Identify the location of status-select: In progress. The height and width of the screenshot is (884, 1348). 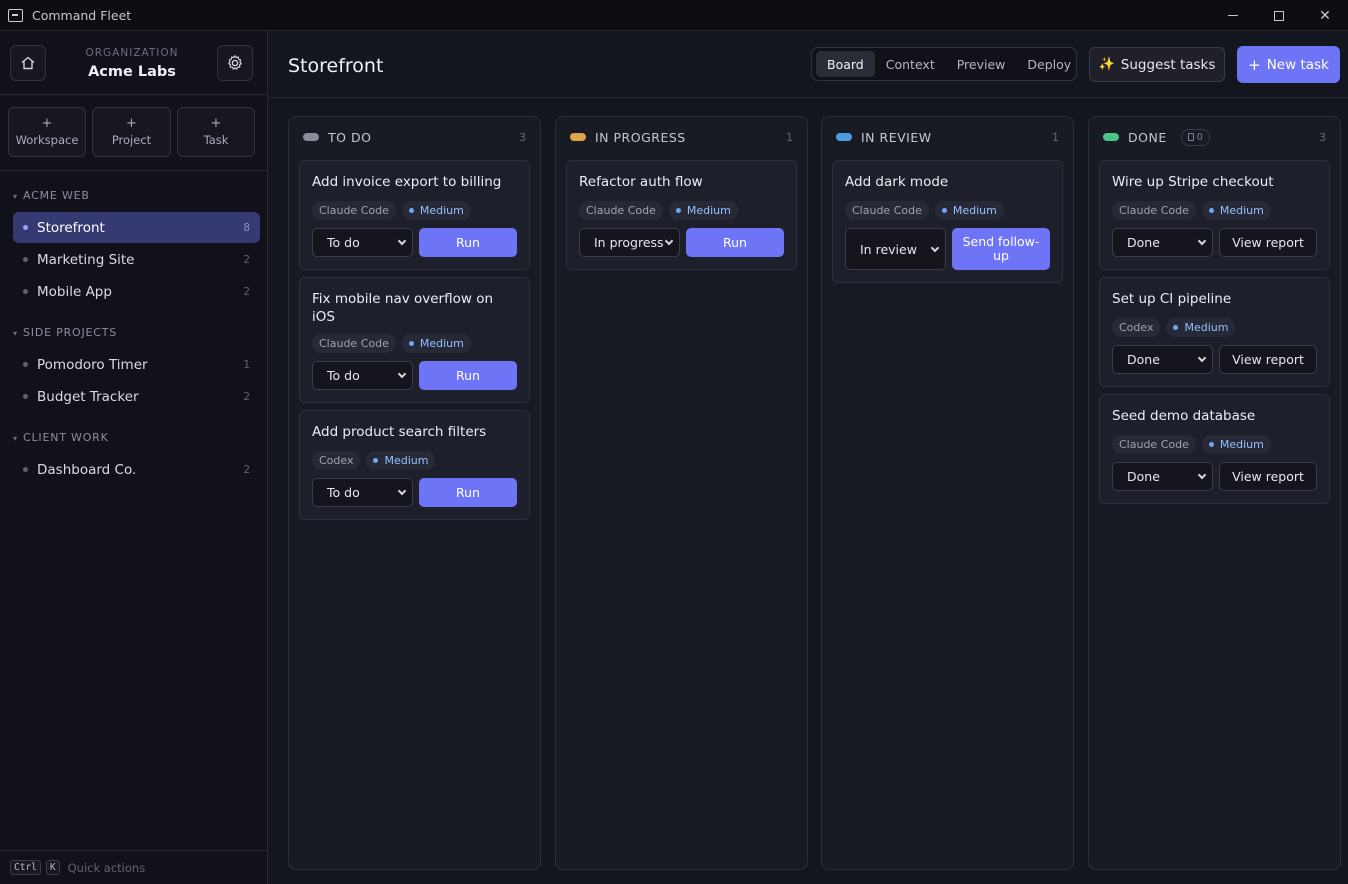
(629, 242).